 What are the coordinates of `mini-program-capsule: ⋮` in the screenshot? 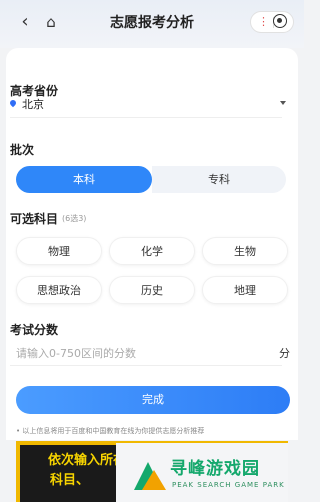 It's located at (272, 22).